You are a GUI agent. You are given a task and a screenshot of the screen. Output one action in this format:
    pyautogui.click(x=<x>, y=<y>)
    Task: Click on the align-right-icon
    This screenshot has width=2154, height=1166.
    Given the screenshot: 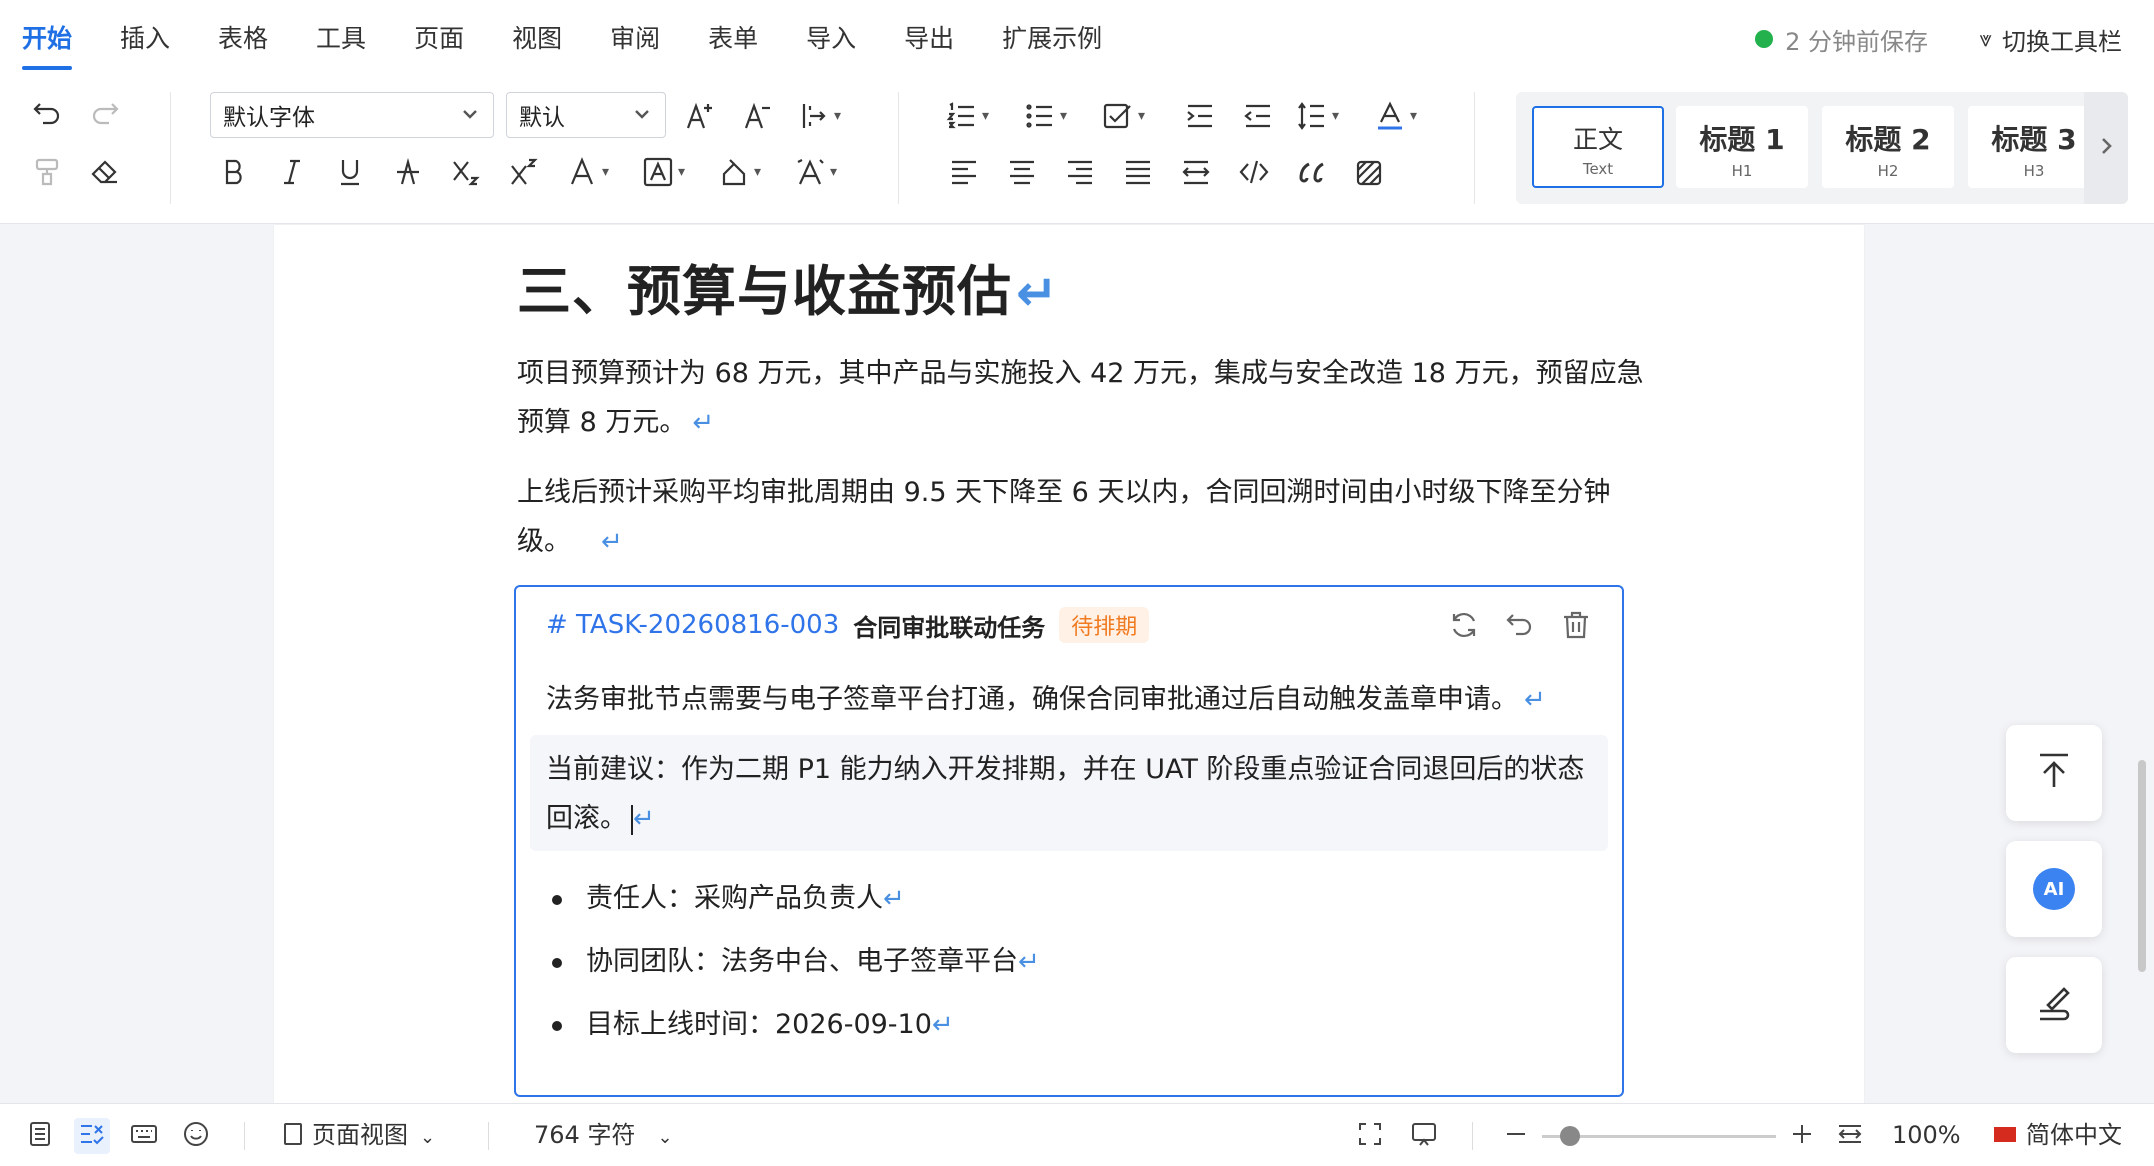 What is the action you would take?
    pyautogui.click(x=1080, y=172)
    